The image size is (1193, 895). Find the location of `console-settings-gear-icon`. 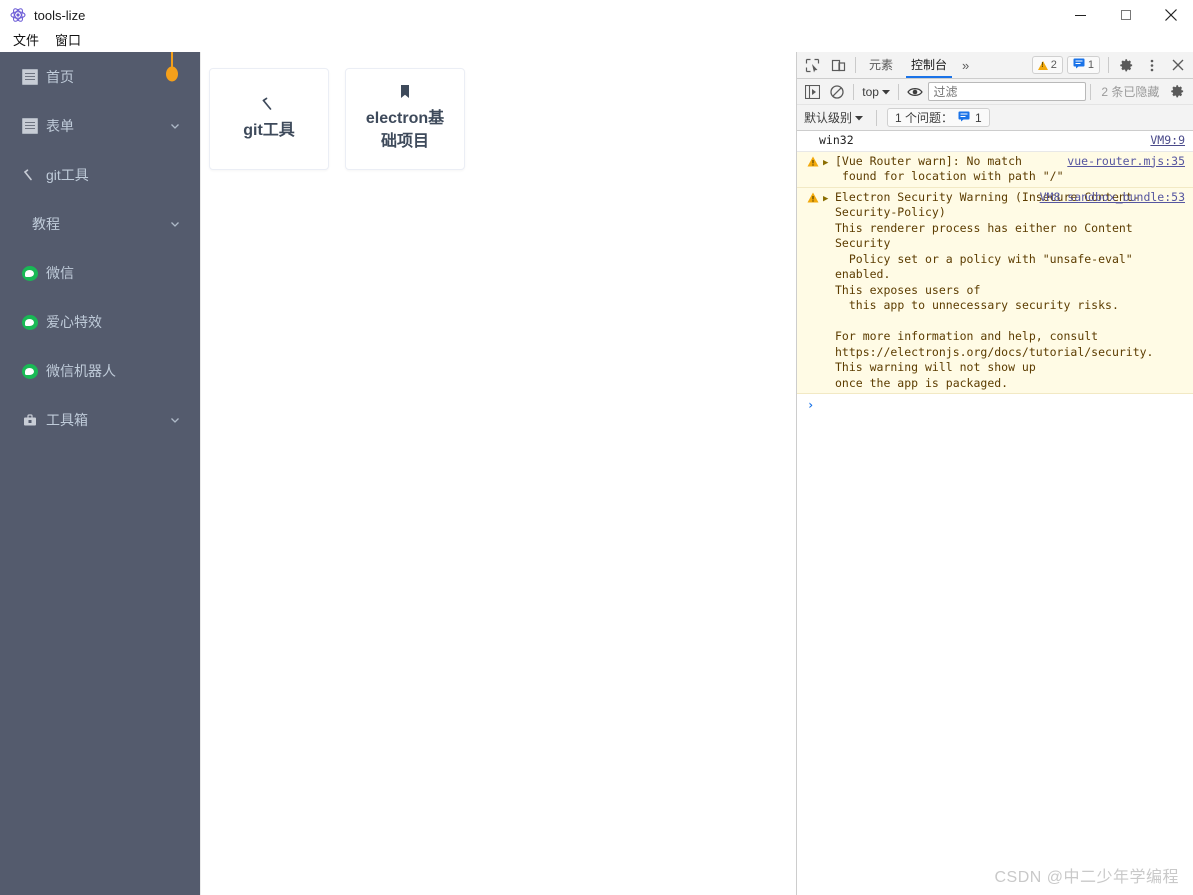

console-settings-gear-icon is located at coordinates (1177, 91).